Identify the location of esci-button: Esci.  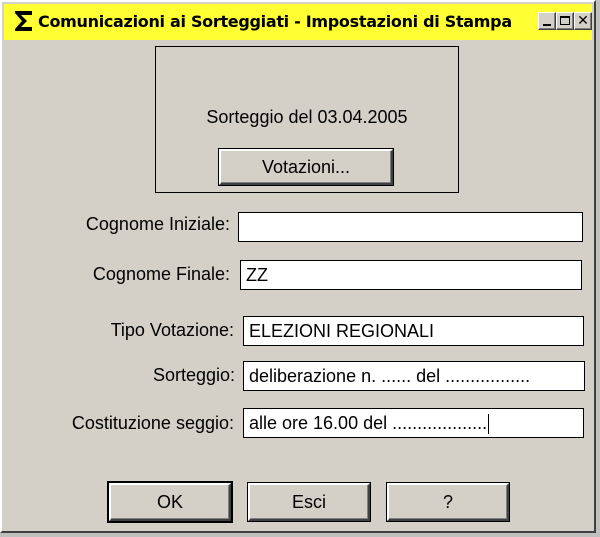
(309, 502).